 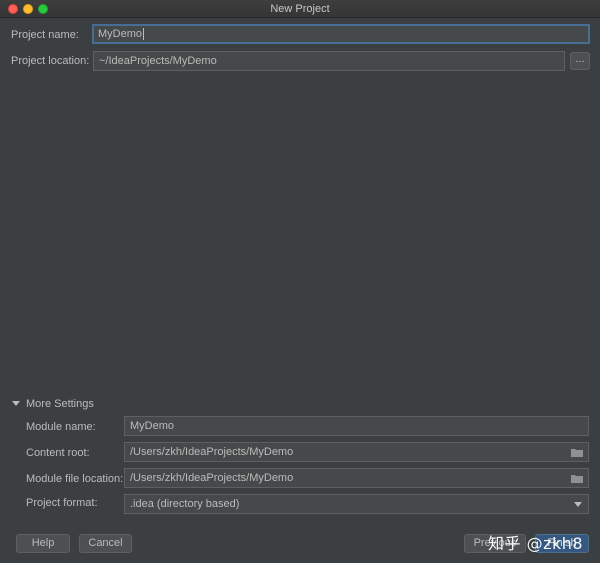 What do you see at coordinates (50, 61) in the screenshot?
I see `project-location-label: Project location:` at bounding box center [50, 61].